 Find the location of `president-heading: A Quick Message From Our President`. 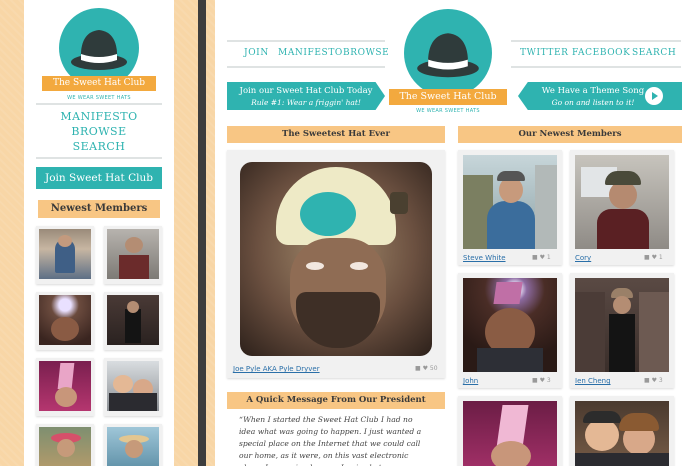

president-heading: A Quick Message From Our President is located at coordinates (336, 400).